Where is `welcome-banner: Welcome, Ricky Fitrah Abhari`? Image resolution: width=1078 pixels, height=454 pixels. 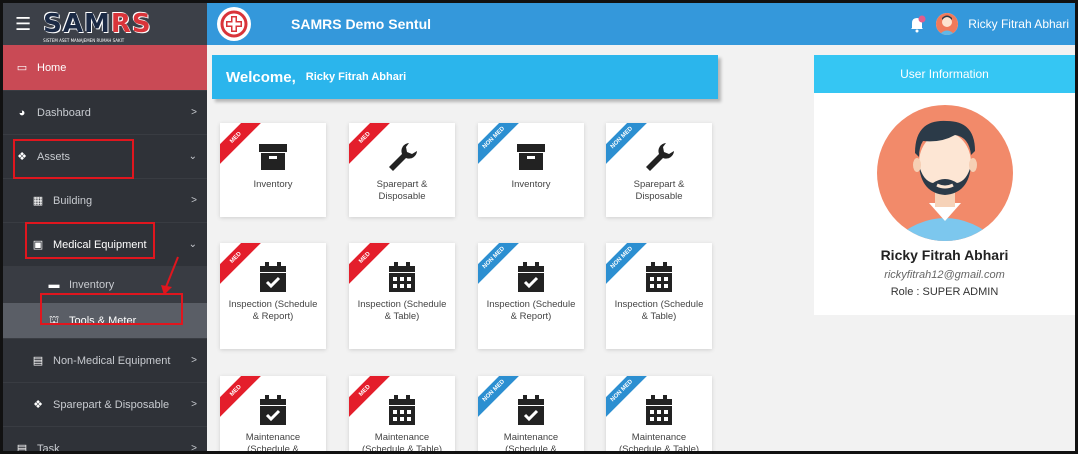
welcome-banner: Welcome, Ricky Fitrah Abhari is located at coordinates (465, 77).